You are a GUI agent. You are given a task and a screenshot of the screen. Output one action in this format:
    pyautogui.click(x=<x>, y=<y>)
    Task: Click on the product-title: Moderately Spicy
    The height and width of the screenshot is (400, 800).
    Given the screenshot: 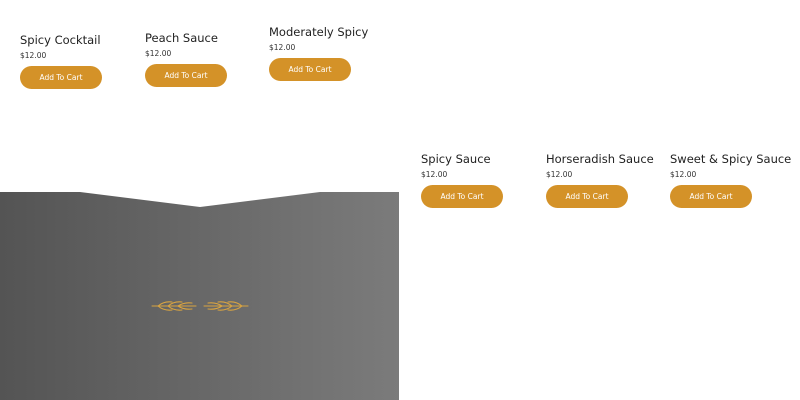 What is the action you would take?
    pyautogui.click(x=331, y=32)
    